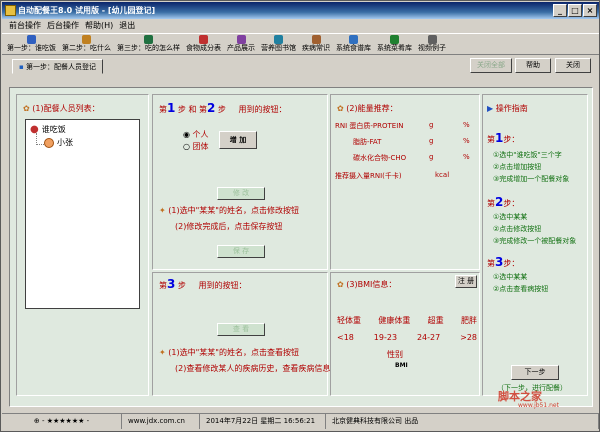  I want to click on minimize-button: _, so click(560, 10).